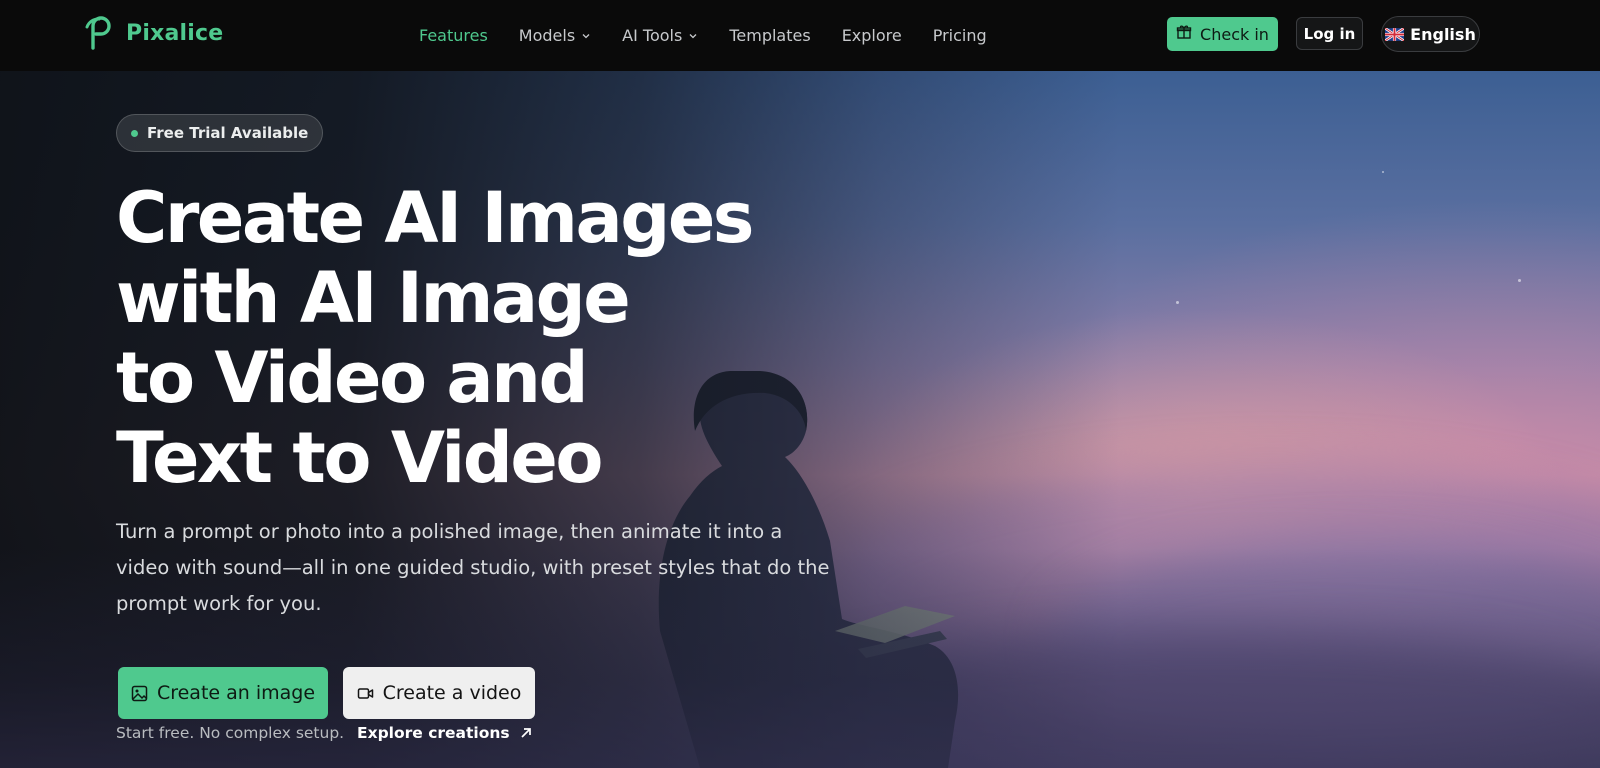  Describe the element at coordinates (230, 733) in the screenshot. I see `signup-footnote: Start free. No complex setup.` at that location.